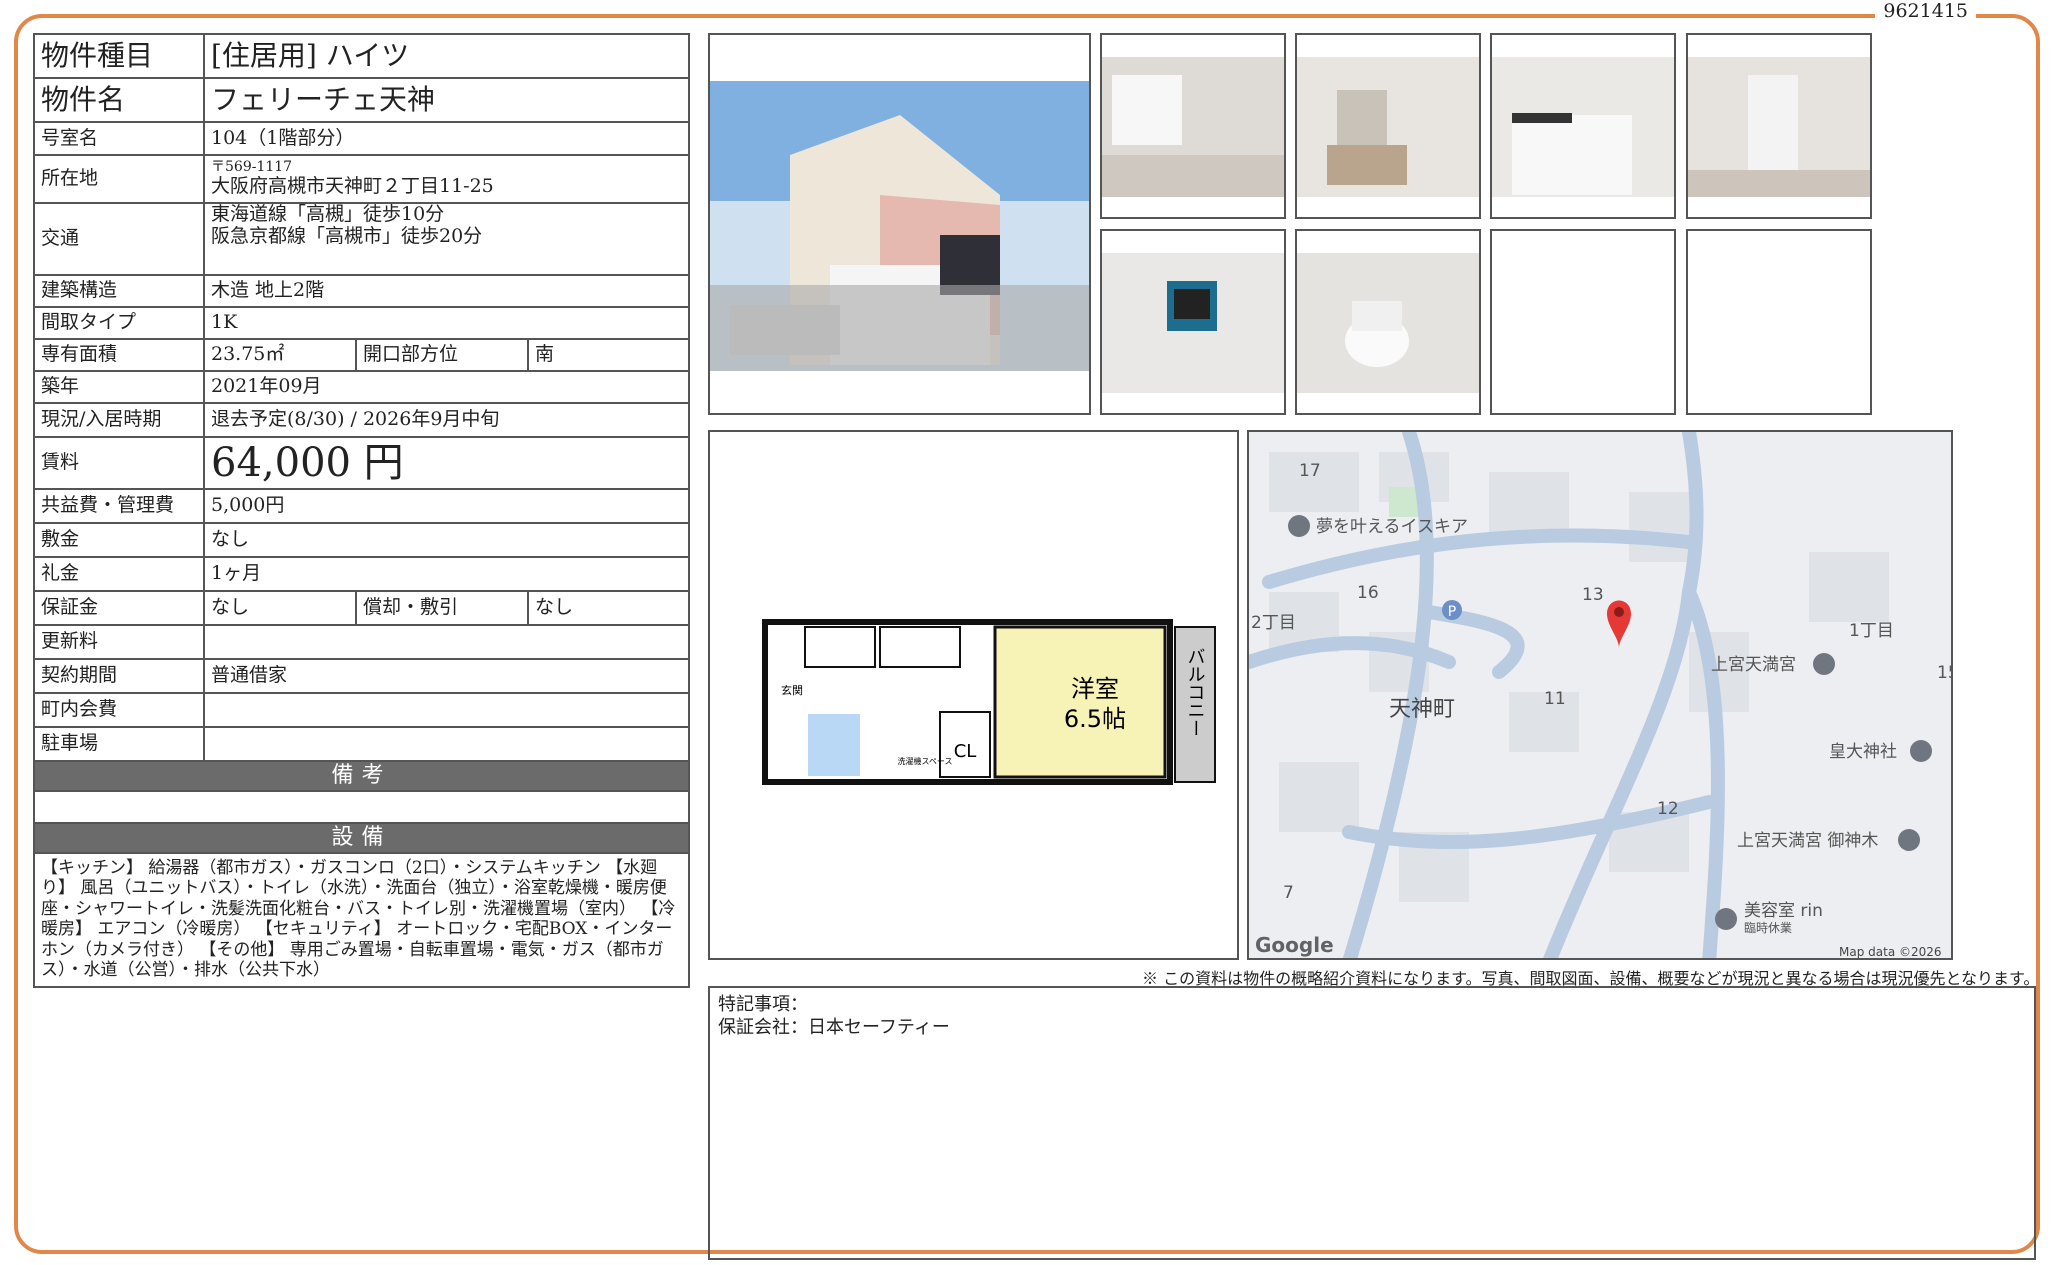 This screenshot has height=1265, width=2056. I want to click on type-label: 物件種目, so click(119, 56).